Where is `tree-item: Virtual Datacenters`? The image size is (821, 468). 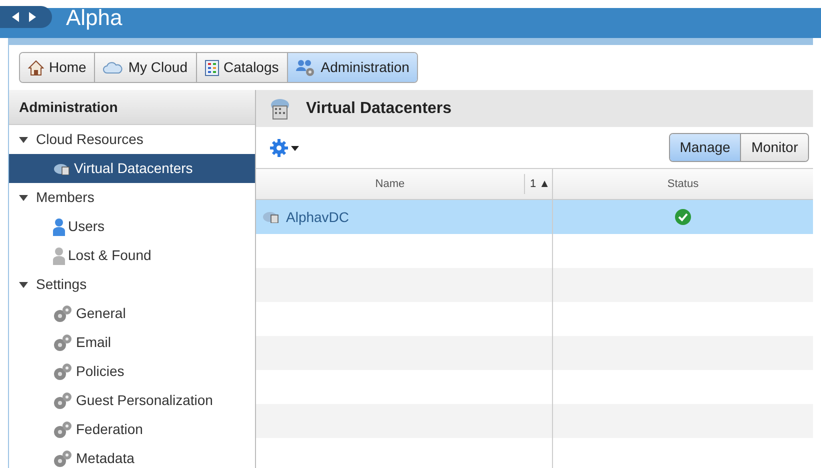
tree-item: Virtual Datacenters is located at coordinates (132, 168).